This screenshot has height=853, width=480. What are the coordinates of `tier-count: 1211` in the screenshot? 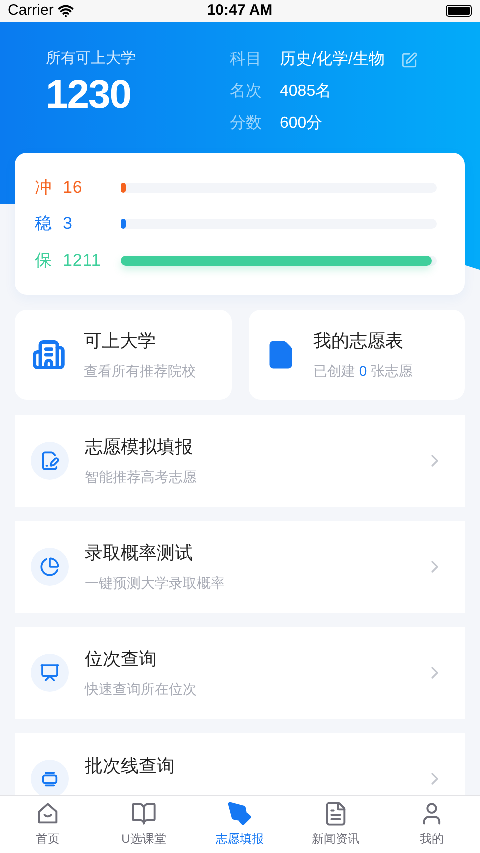 It's located at (82, 261).